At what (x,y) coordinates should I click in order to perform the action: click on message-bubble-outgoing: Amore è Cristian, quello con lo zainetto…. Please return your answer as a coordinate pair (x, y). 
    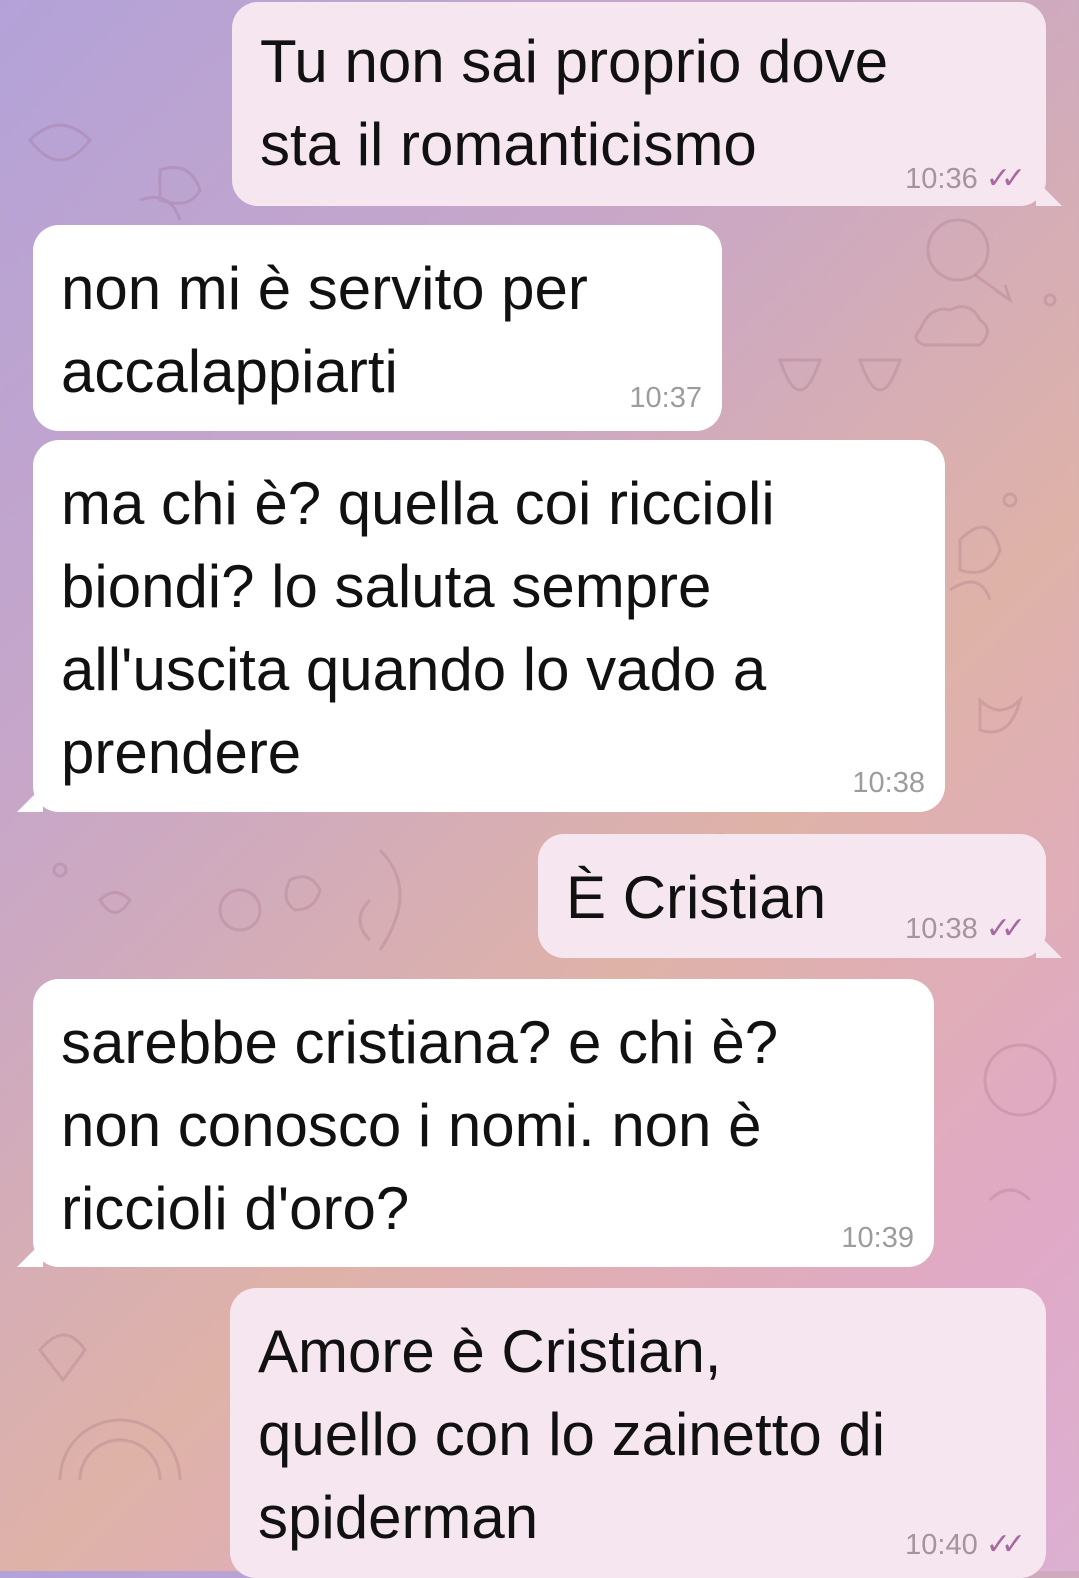
    Looking at the image, I should click on (638, 1433).